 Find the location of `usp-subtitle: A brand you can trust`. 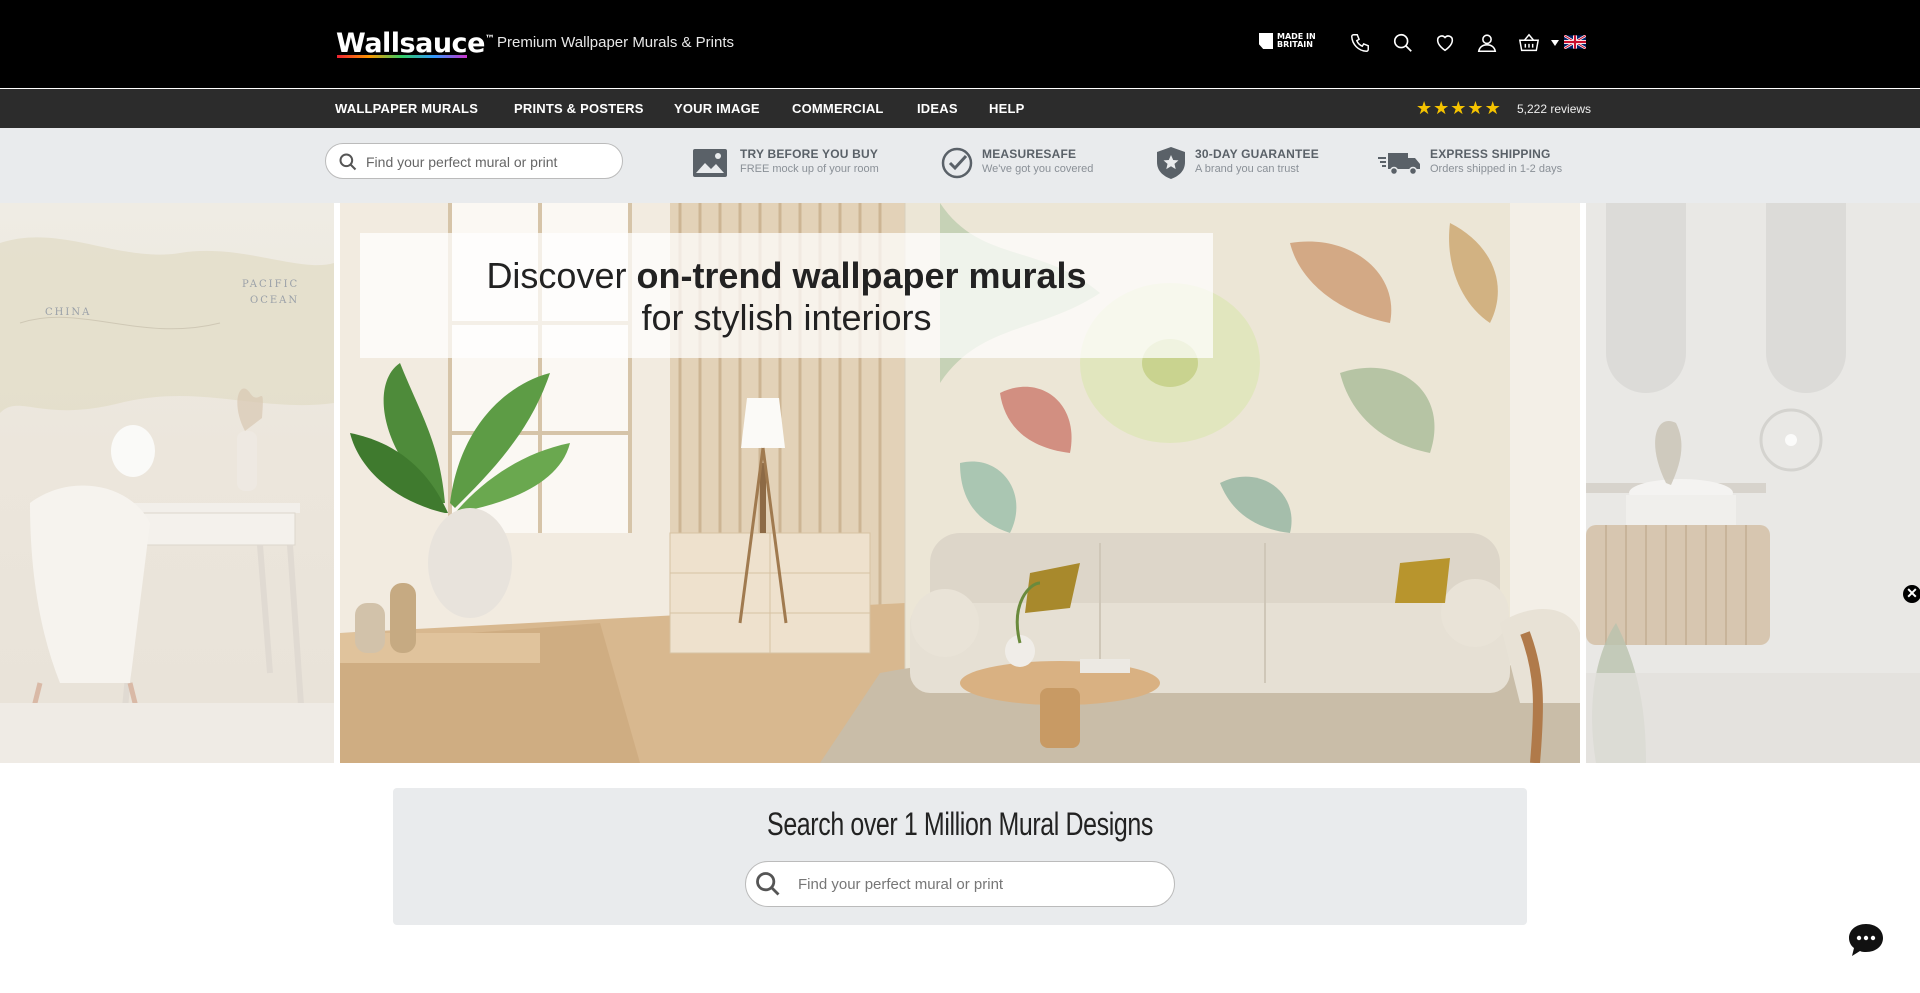

usp-subtitle: A brand you can trust is located at coordinates (1247, 169).